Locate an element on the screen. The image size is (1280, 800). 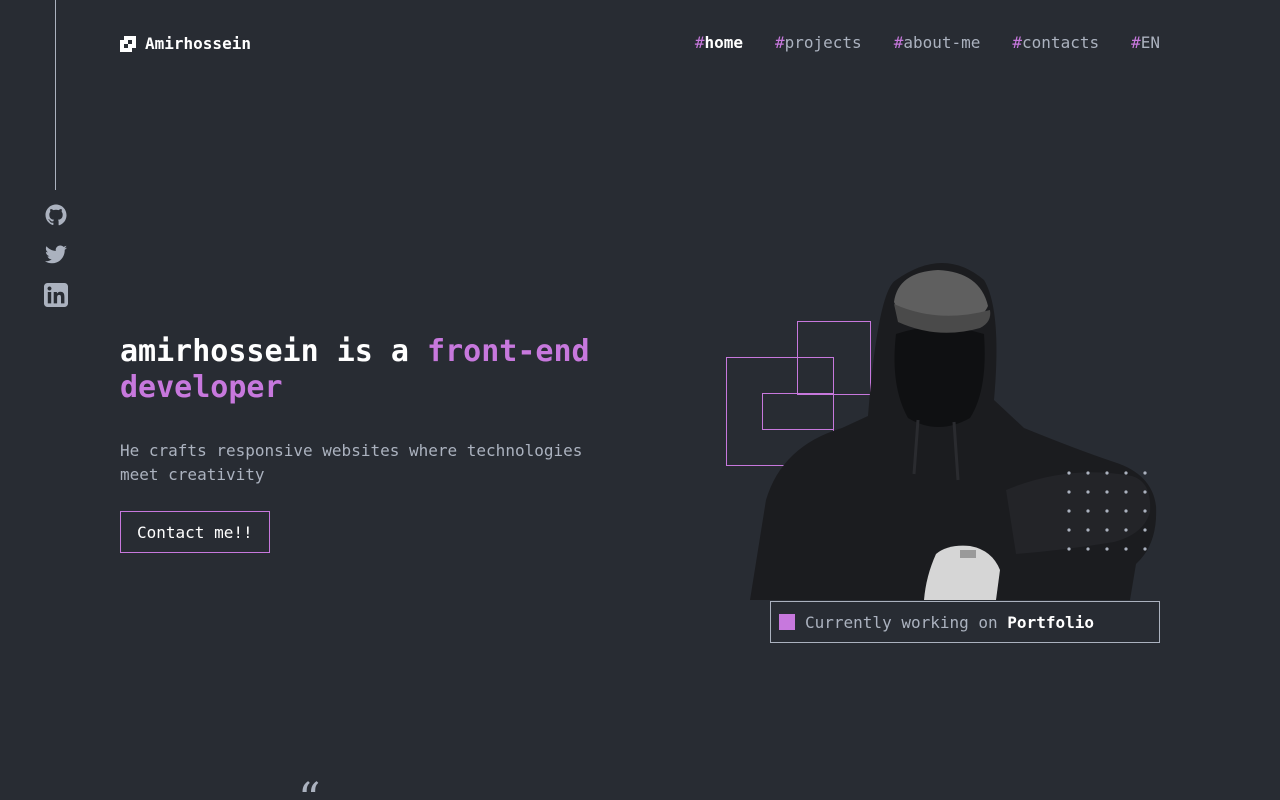
nav-item-home: #home is located at coordinates (719, 42).